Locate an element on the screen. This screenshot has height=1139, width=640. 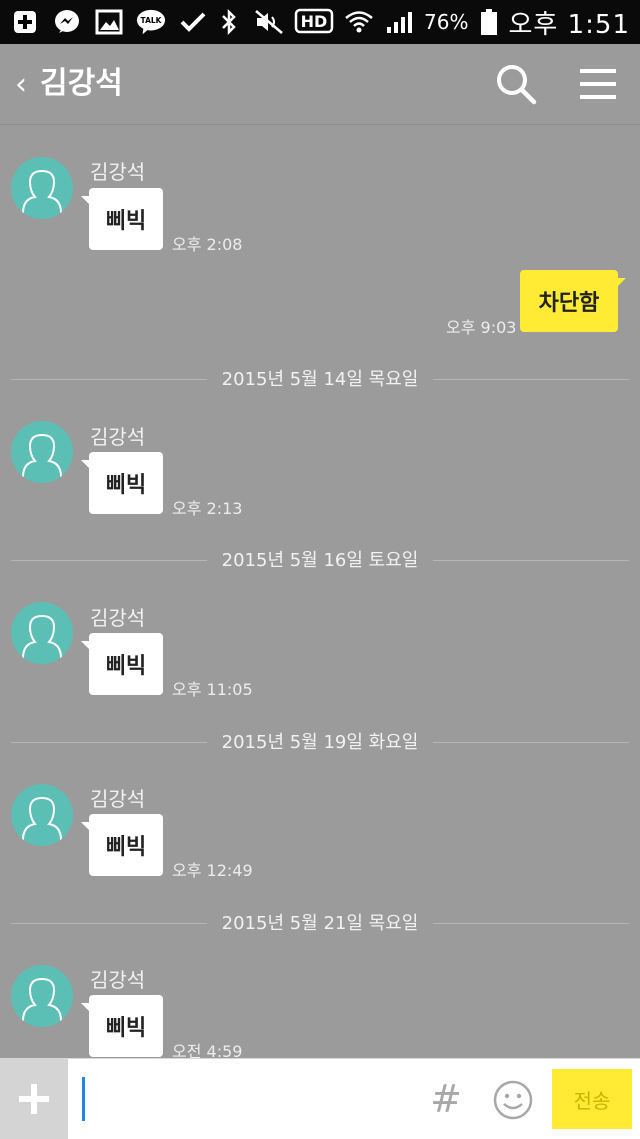
send-button: 전송 is located at coordinates (592, 1099).